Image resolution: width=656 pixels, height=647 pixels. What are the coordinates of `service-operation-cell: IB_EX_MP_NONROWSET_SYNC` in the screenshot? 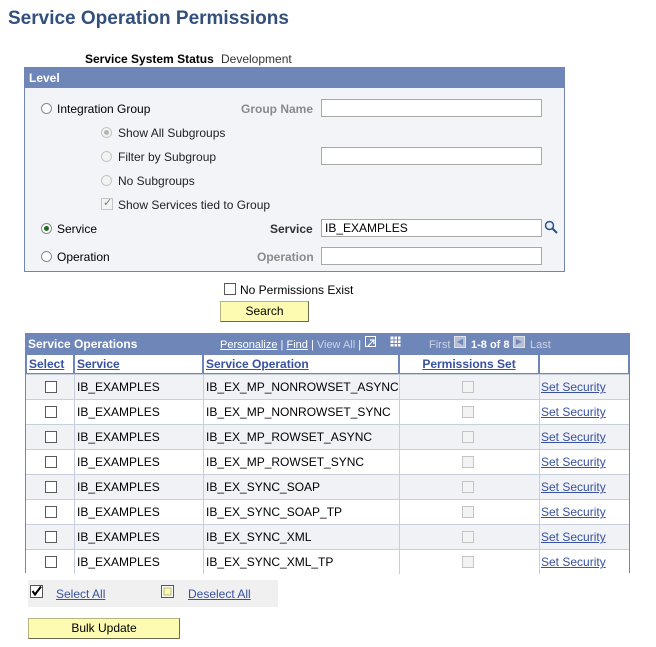 It's located at (302, 412).